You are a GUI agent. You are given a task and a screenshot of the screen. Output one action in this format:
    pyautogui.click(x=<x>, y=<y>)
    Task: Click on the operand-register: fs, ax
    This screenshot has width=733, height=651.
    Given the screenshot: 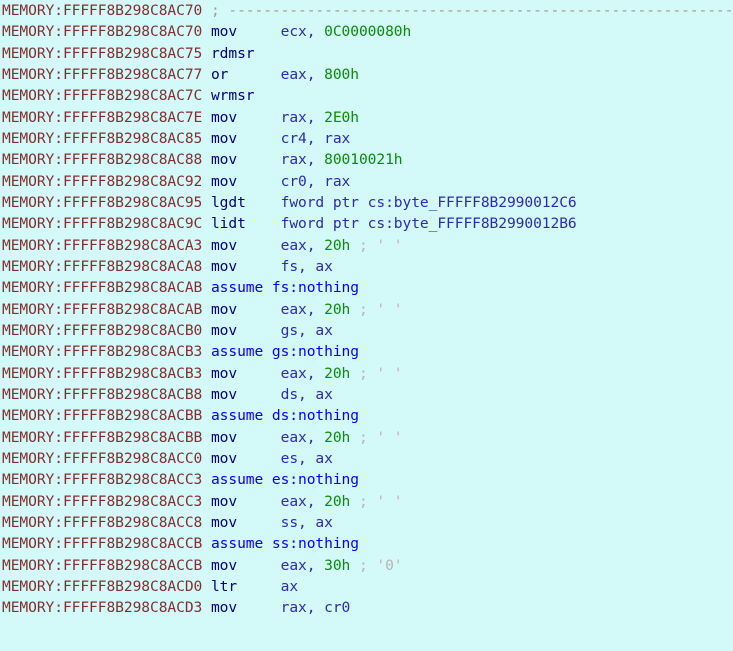 What is the action you would take?
    pyautogui.click(x=306, y=266)
    